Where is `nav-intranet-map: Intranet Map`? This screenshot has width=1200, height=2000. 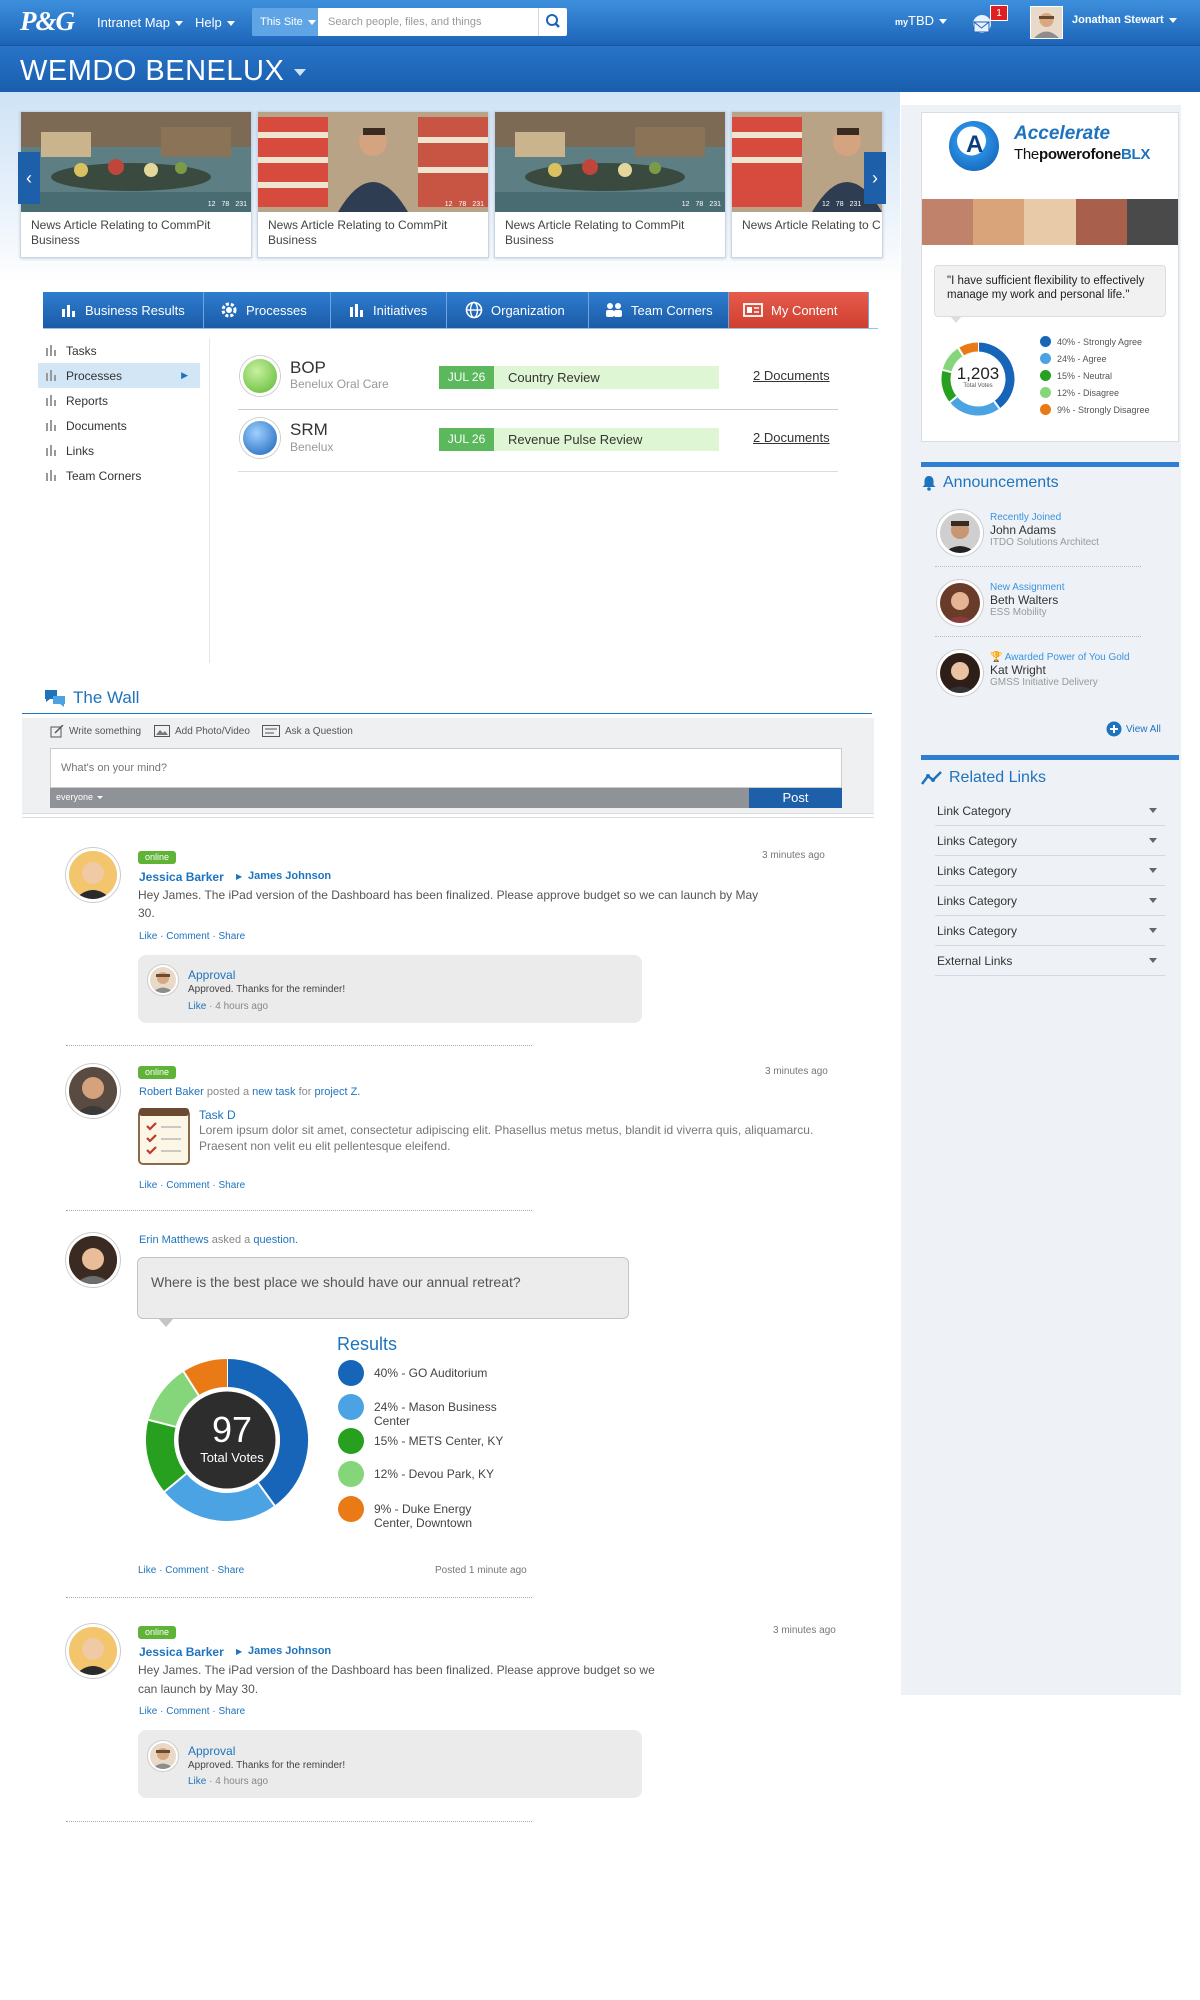
nav-intranet-map: Intranet Map is located at coordinates (140, 22).